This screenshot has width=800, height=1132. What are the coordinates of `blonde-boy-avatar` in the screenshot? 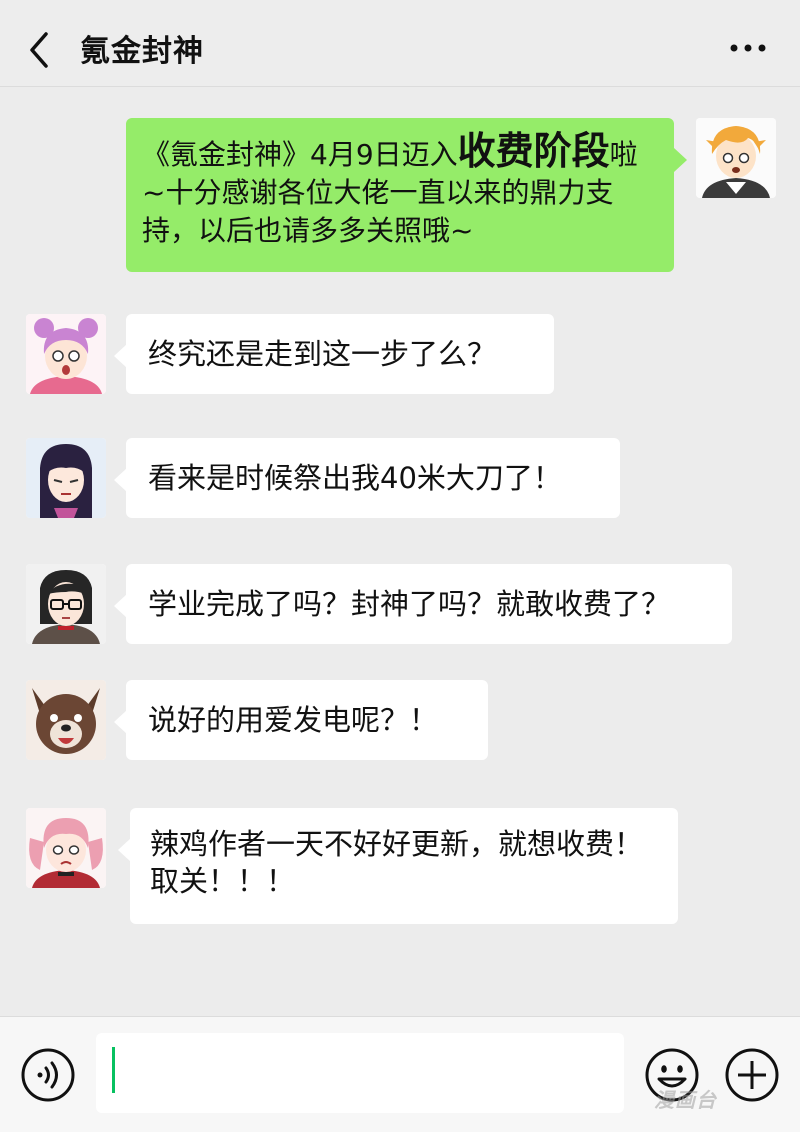 It's located at (736, 158).